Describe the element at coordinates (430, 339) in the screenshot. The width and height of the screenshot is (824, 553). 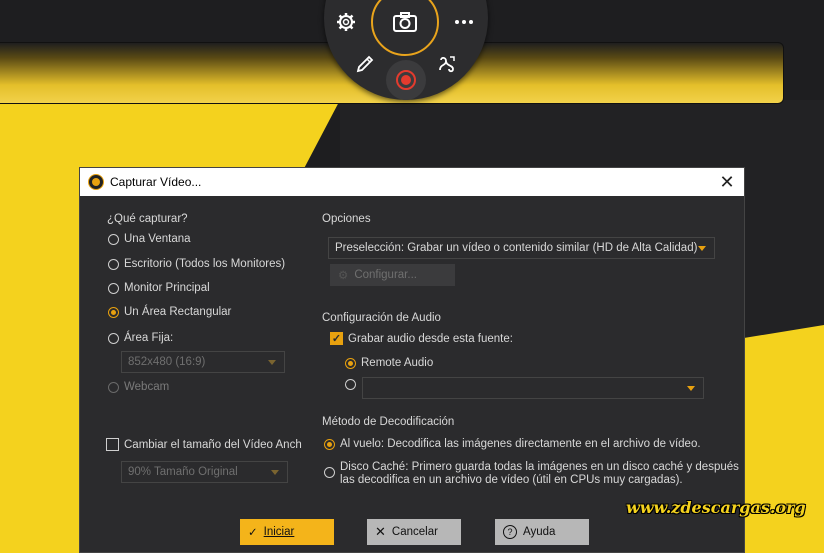
I see `record-audio-label: Grabar audio desde esta fuente:` at that location.